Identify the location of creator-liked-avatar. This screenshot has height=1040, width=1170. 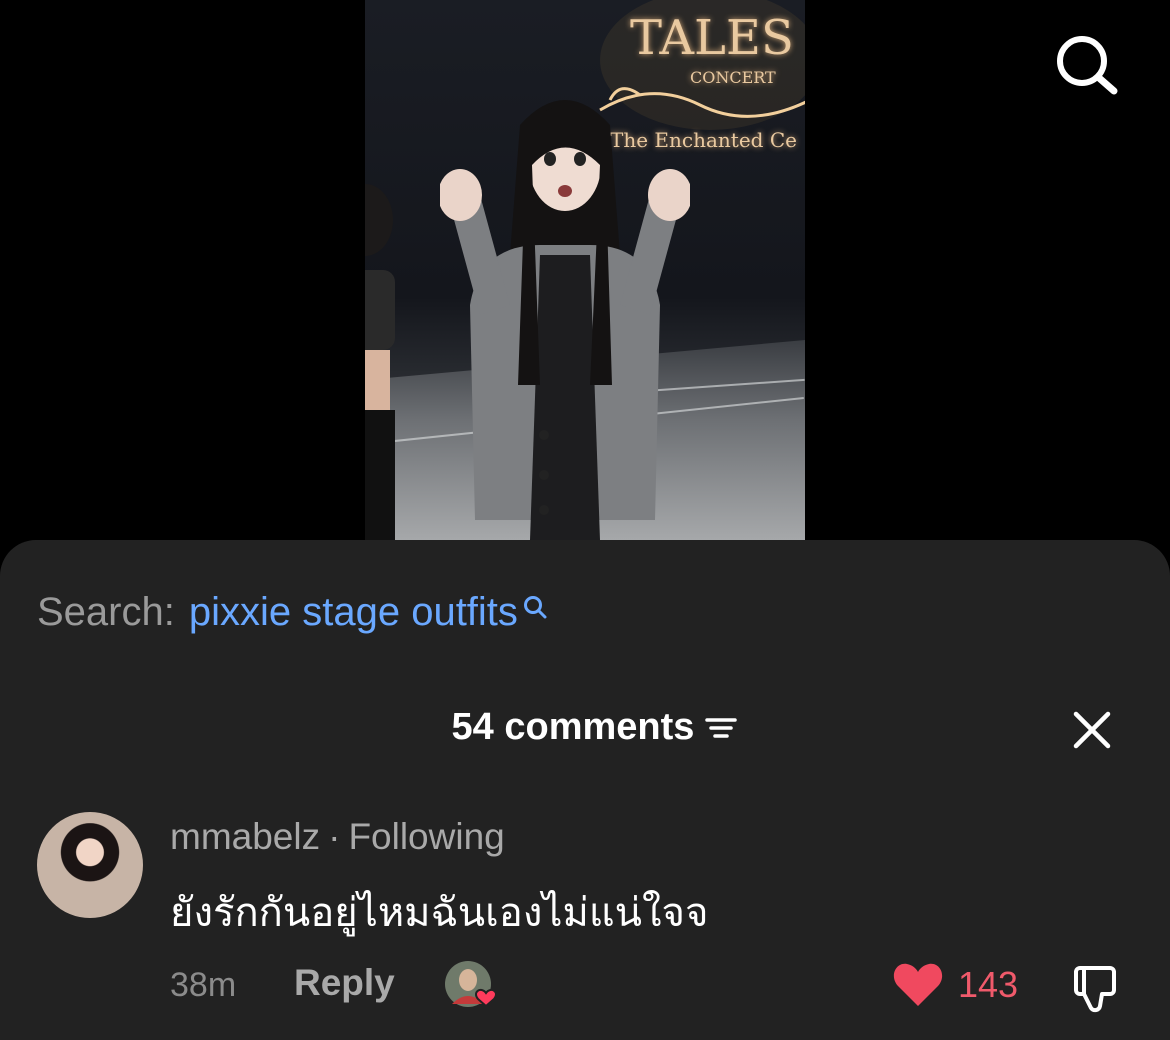
(471, 984).